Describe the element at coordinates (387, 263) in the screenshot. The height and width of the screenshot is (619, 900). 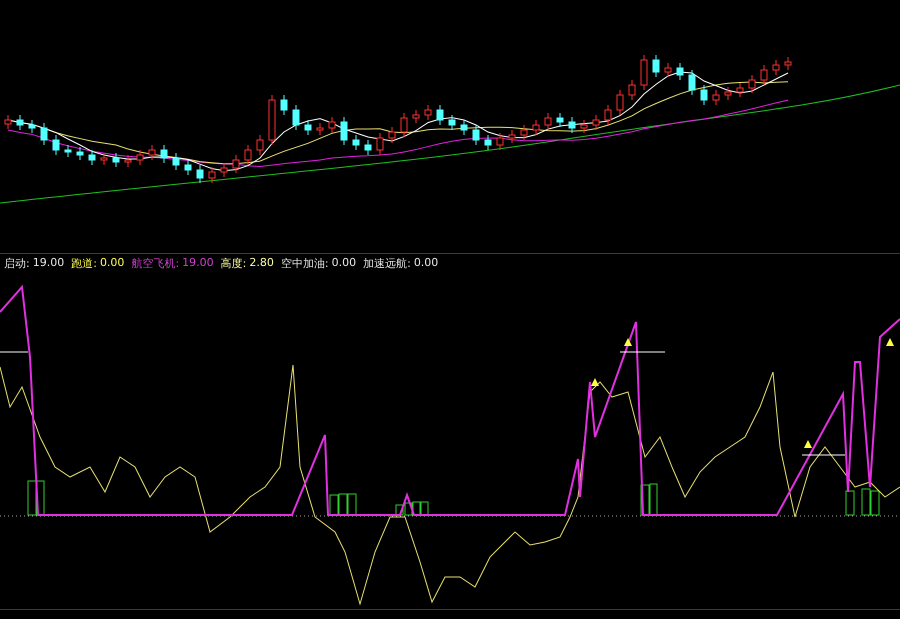
I see `indicator-label: 加速远航:` at that location.